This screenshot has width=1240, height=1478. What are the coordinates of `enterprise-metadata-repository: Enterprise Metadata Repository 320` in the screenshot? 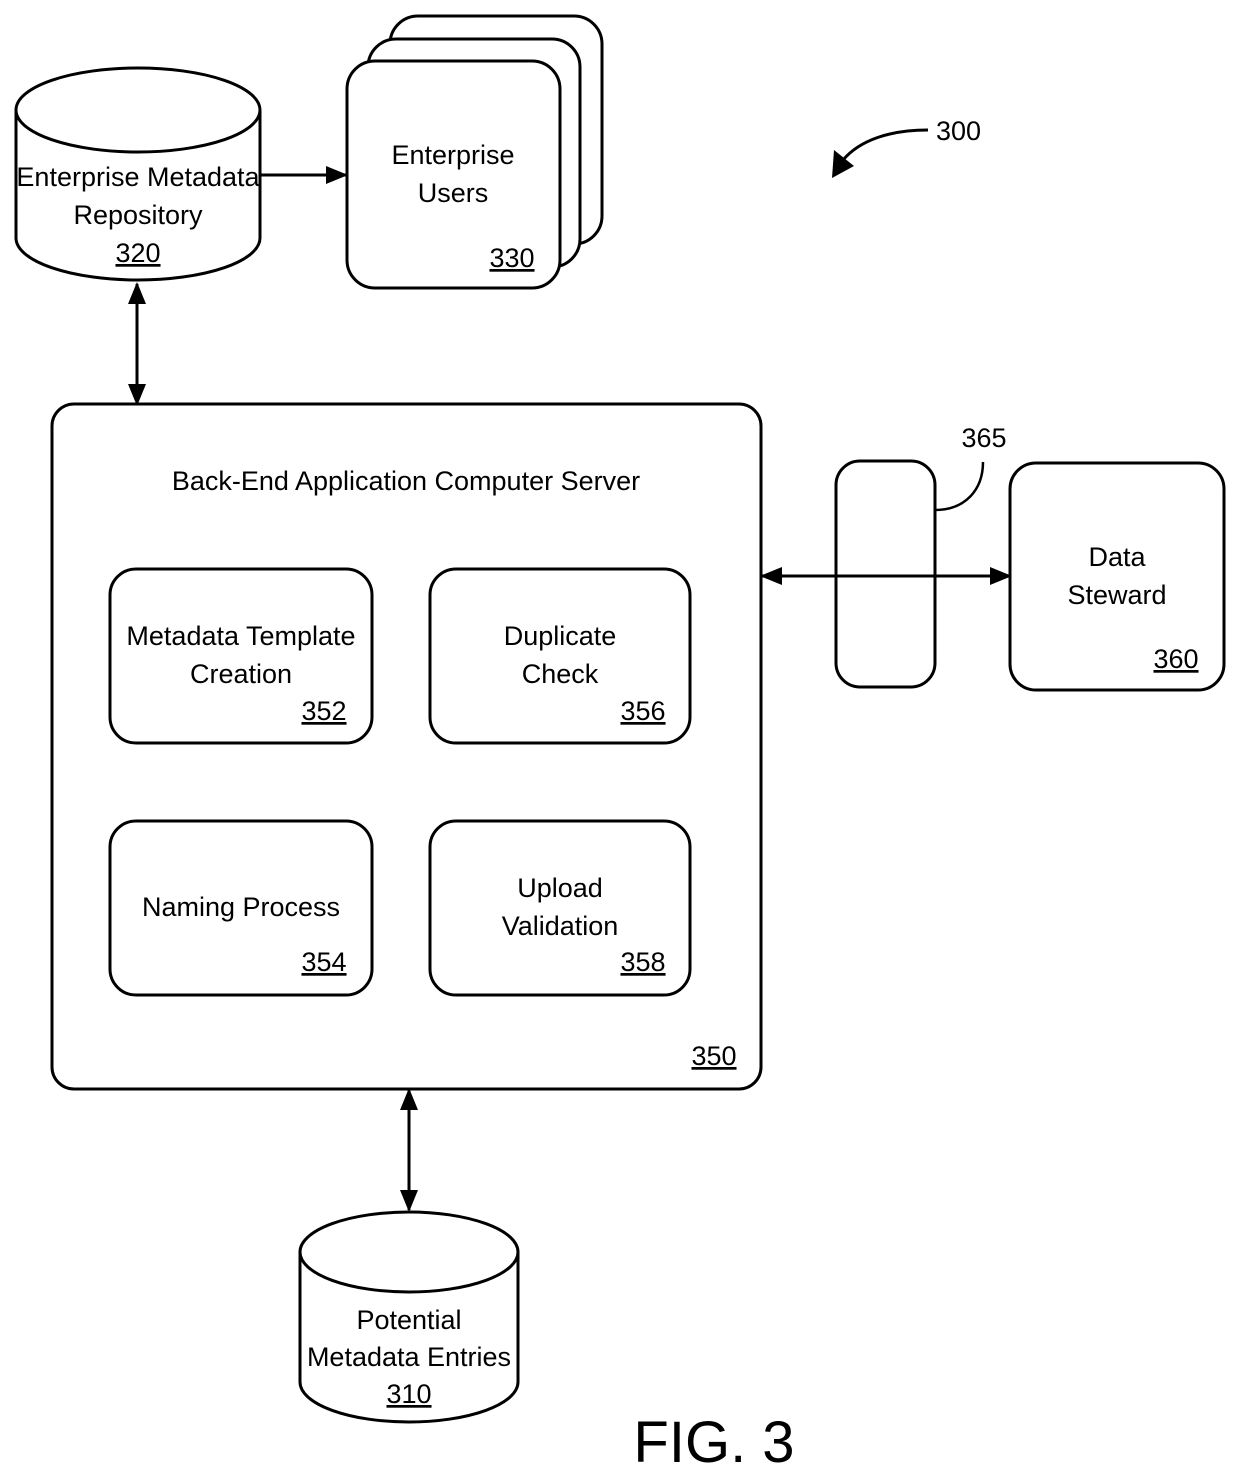 It's located at (138, 174).